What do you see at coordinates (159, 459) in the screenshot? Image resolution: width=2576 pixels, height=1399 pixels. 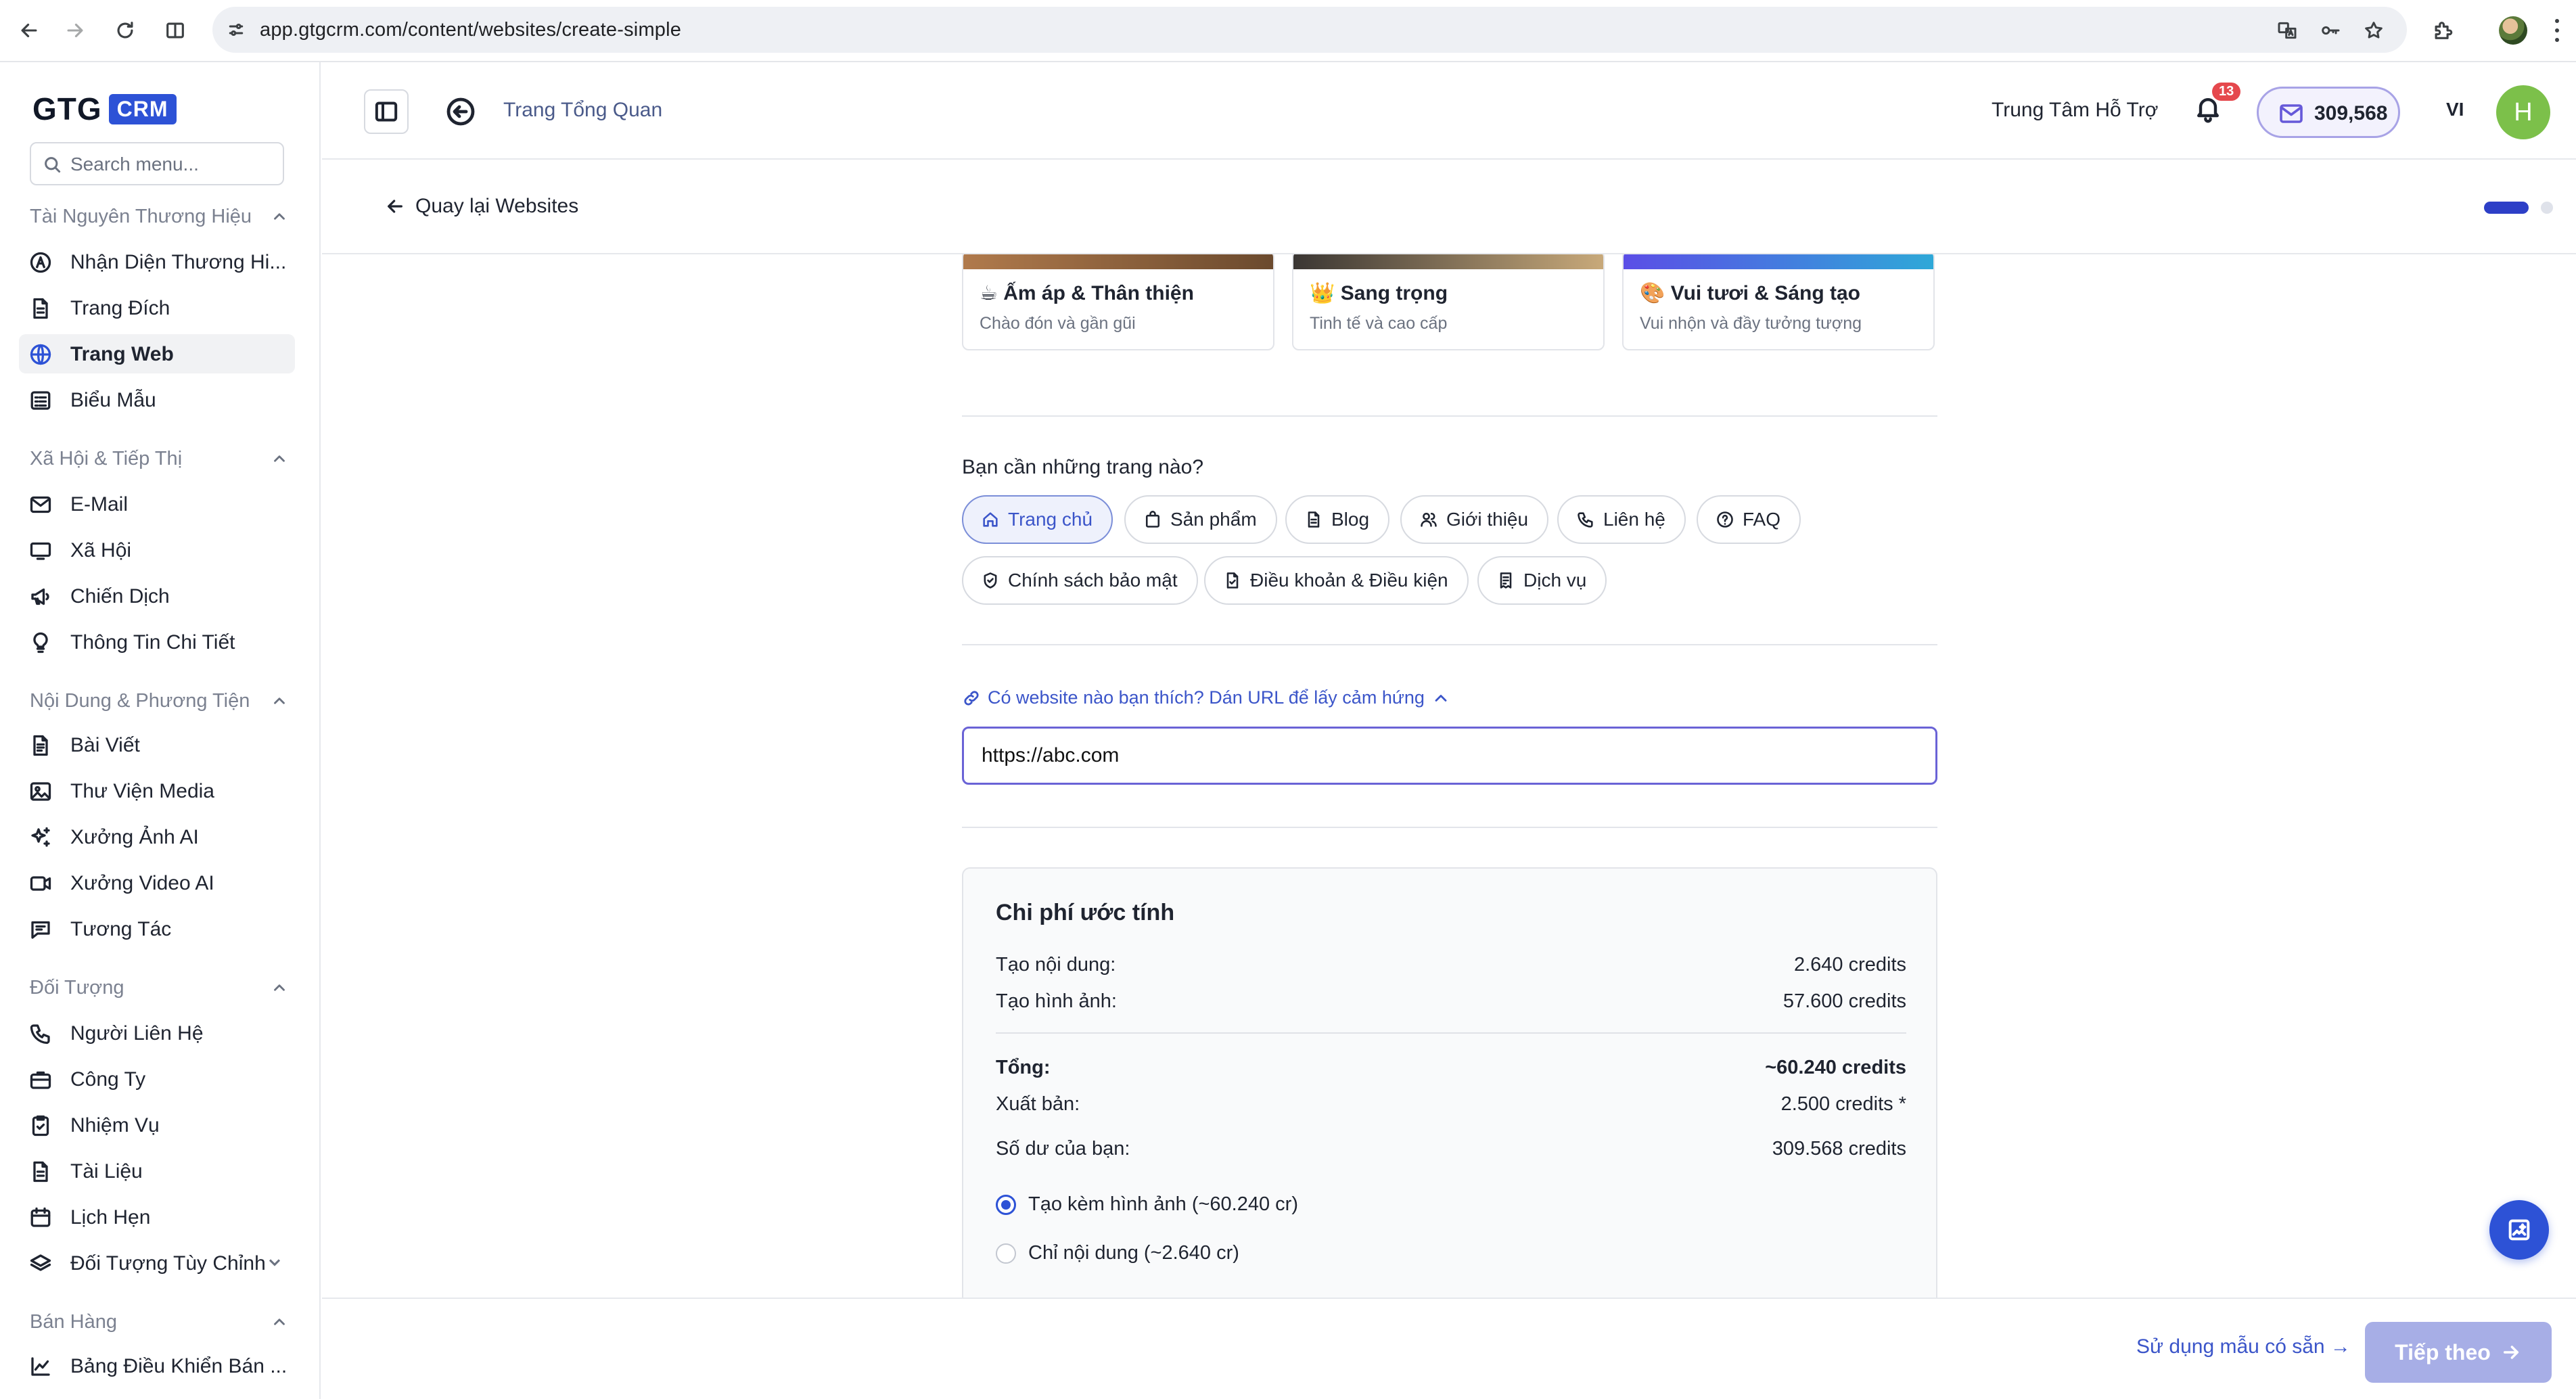 I see `section-social-marketing: Xã Hội & Tiếp Thị` at bounding box center [159, 459].